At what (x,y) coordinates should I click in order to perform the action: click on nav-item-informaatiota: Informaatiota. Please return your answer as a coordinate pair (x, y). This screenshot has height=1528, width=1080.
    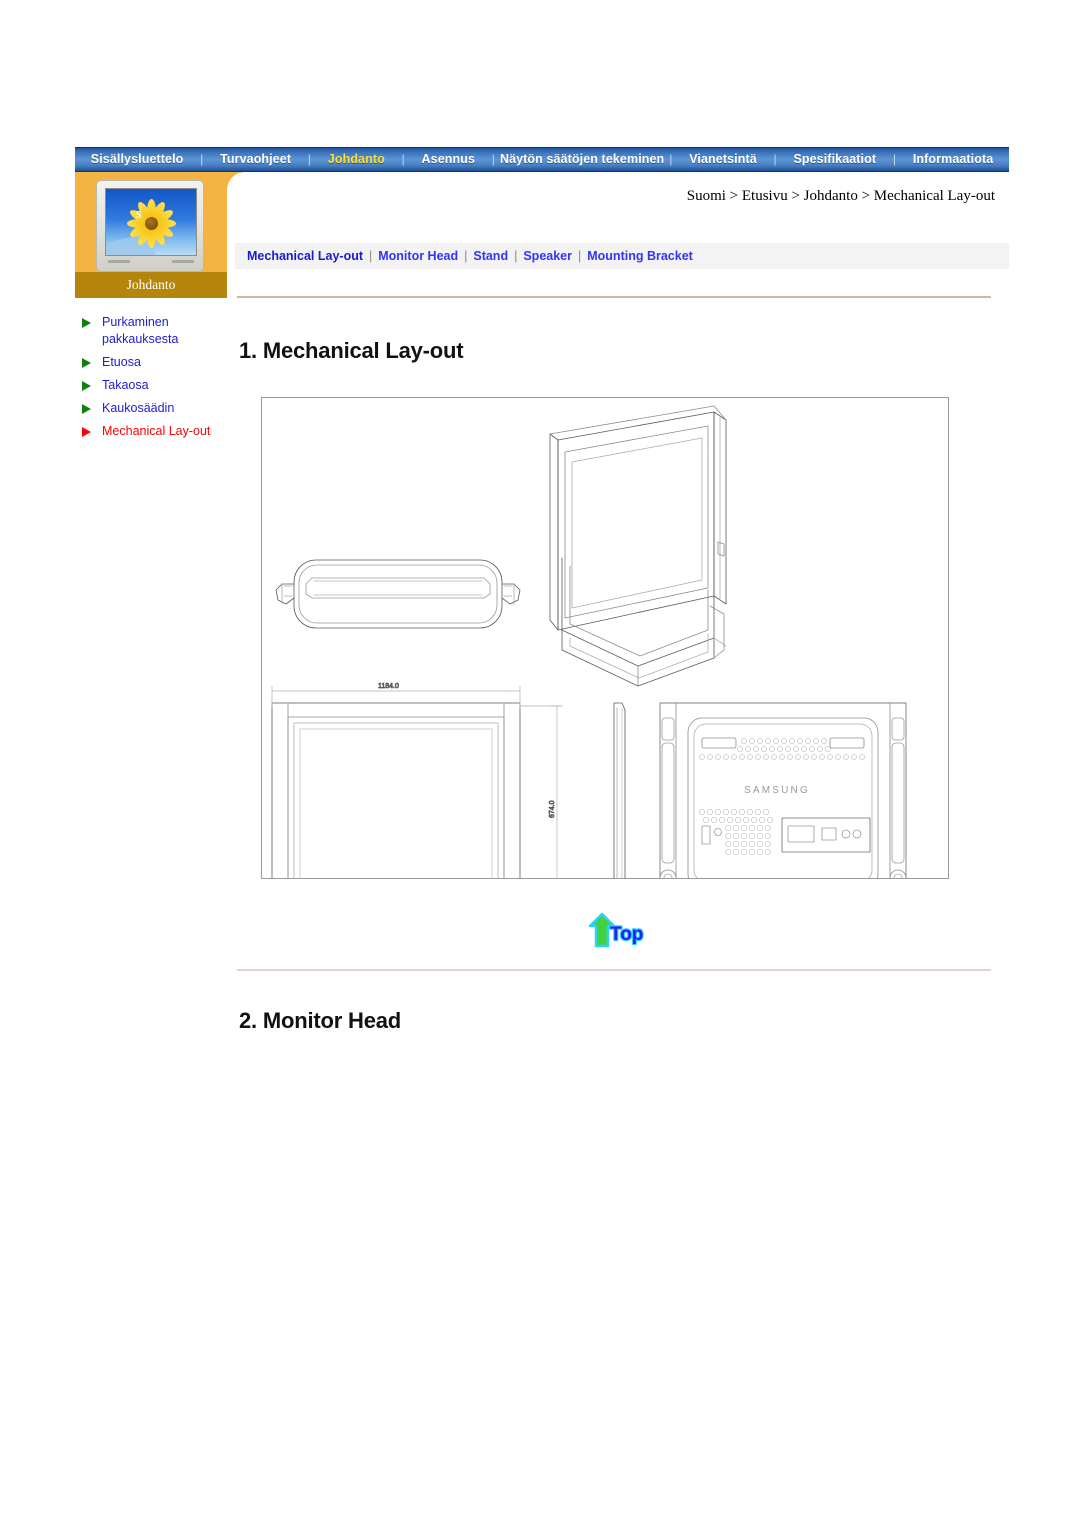
    Looking at the image, I should click on (953, 159).